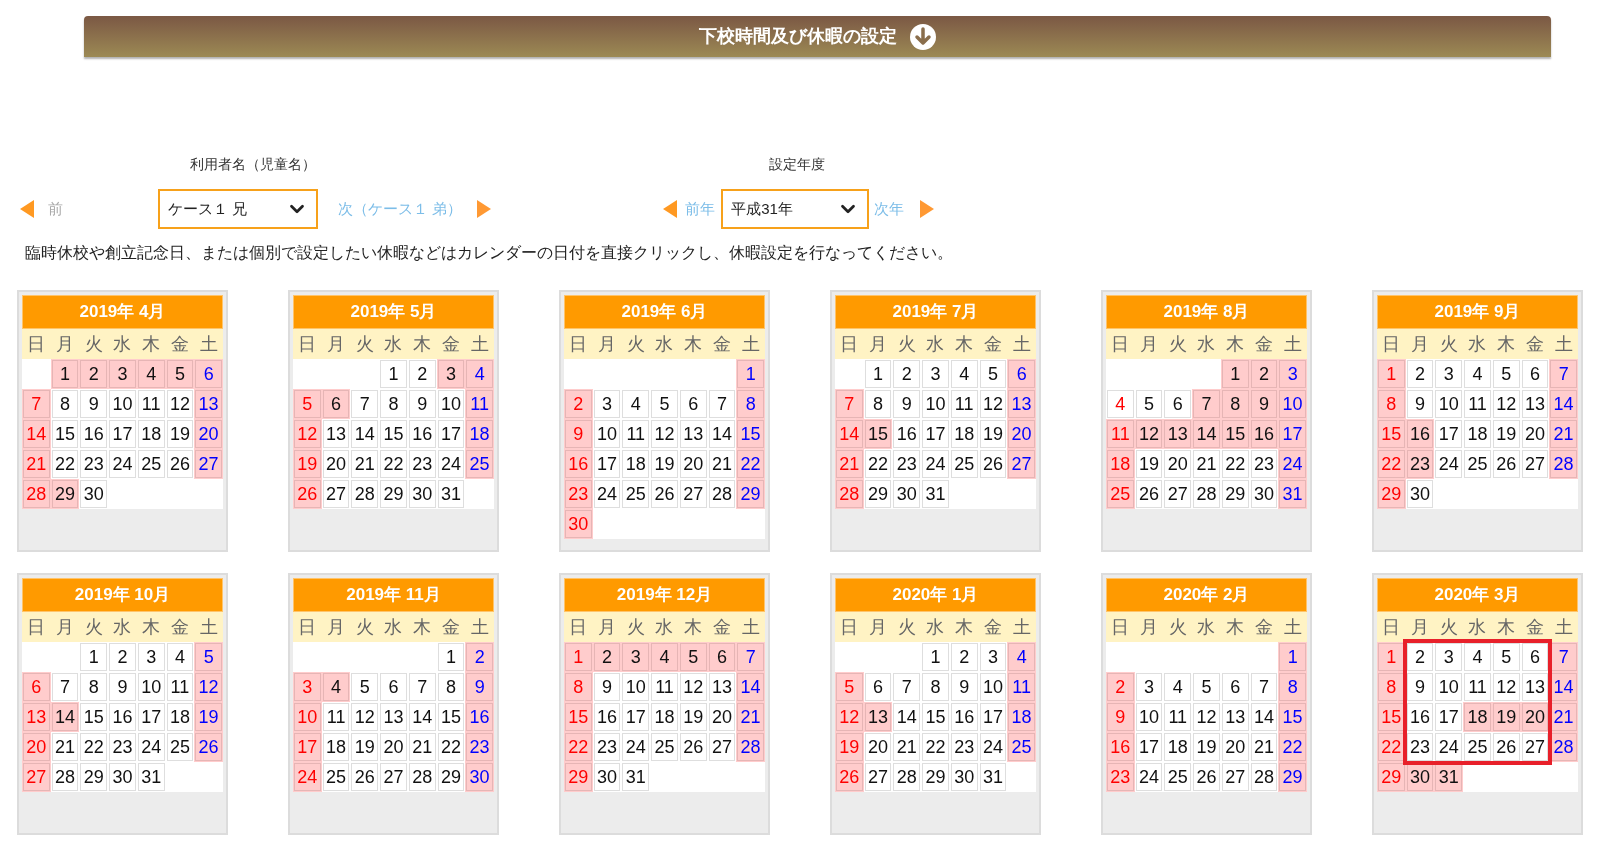 The image size is (1599, 848). What do you see at coordinates (907, 464) in the screenshot?
I see `day-cell: 23` at bounding box center [907, 464].